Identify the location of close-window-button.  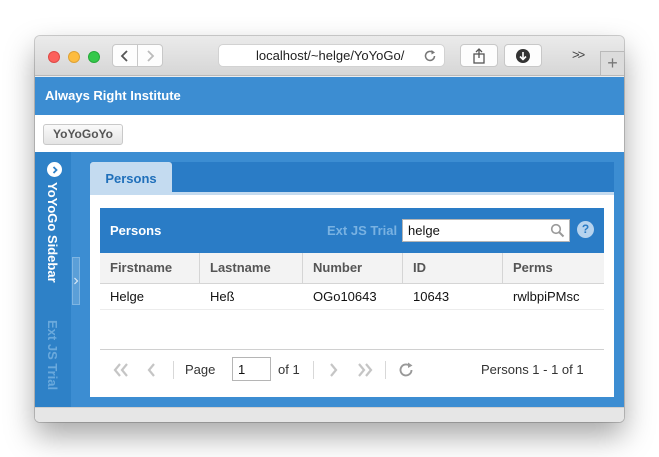
(54, 57).